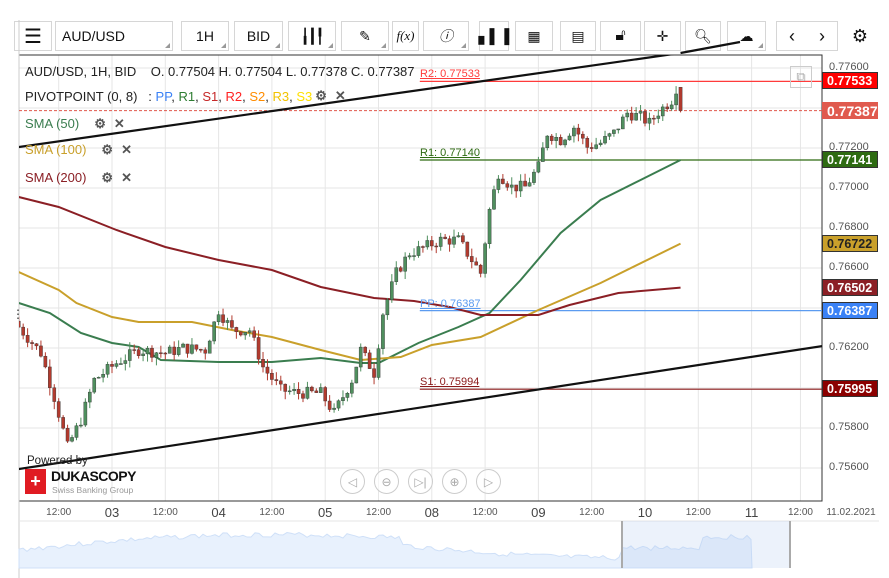  I want to click on sma-50-label: SMA (50), so click(52, 123).